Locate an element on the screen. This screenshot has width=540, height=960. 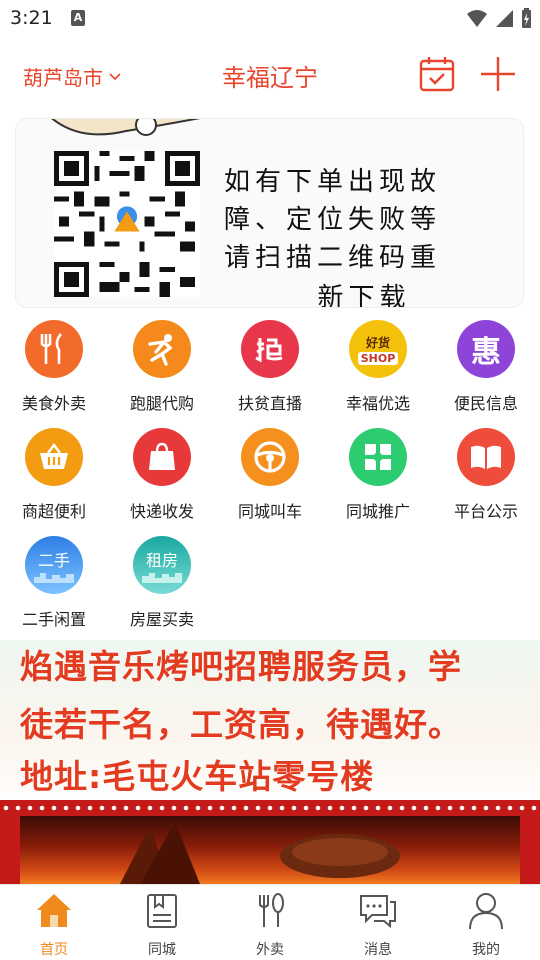
tab-takeout: 外卖 is located at coordinates (270, 925).